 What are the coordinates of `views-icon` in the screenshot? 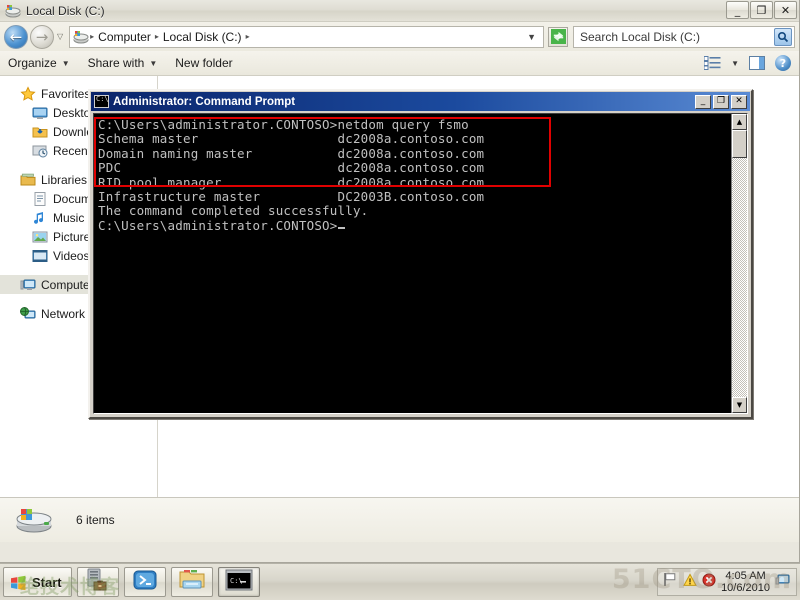 It's located at (712, 63).